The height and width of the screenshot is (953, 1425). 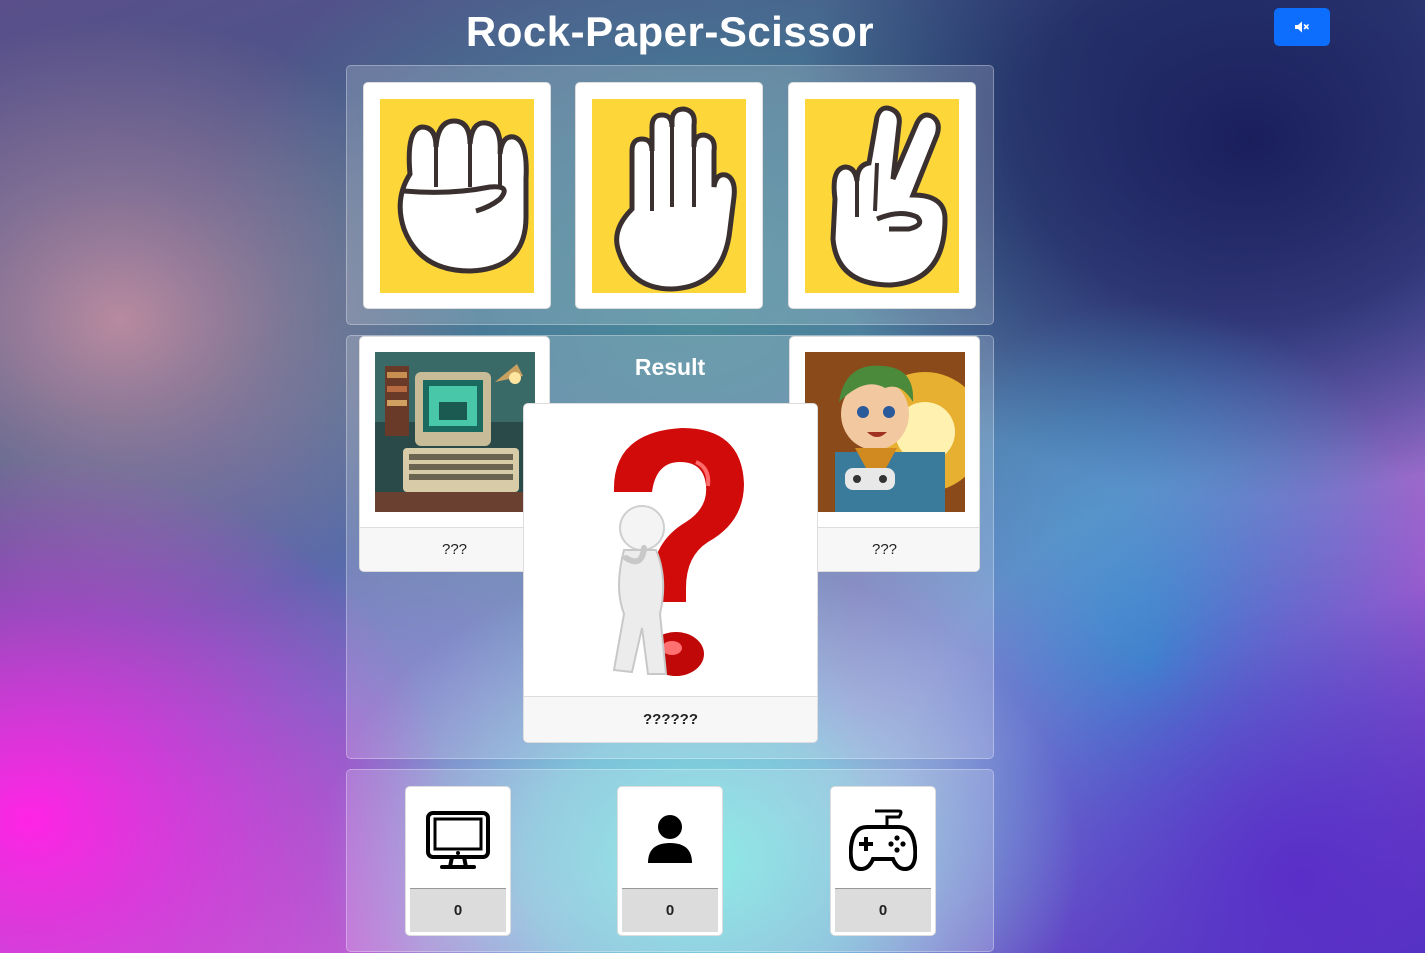 I want to click on victory-hand-icon, so click(x=882, y=196).